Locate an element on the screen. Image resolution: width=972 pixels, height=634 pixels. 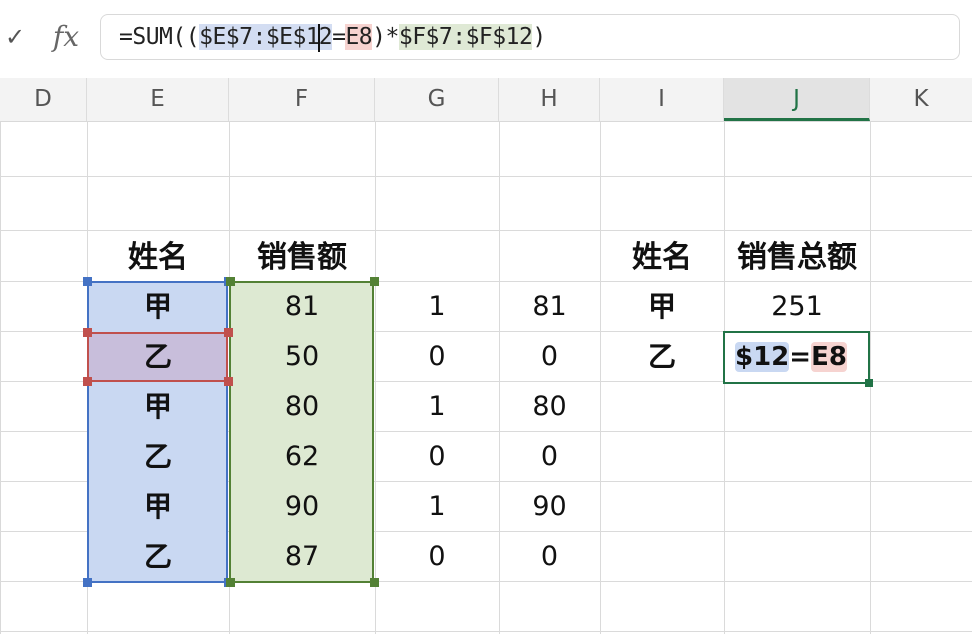
column-header-bar: D E F G H I J K is located at coordinates (486, 100).